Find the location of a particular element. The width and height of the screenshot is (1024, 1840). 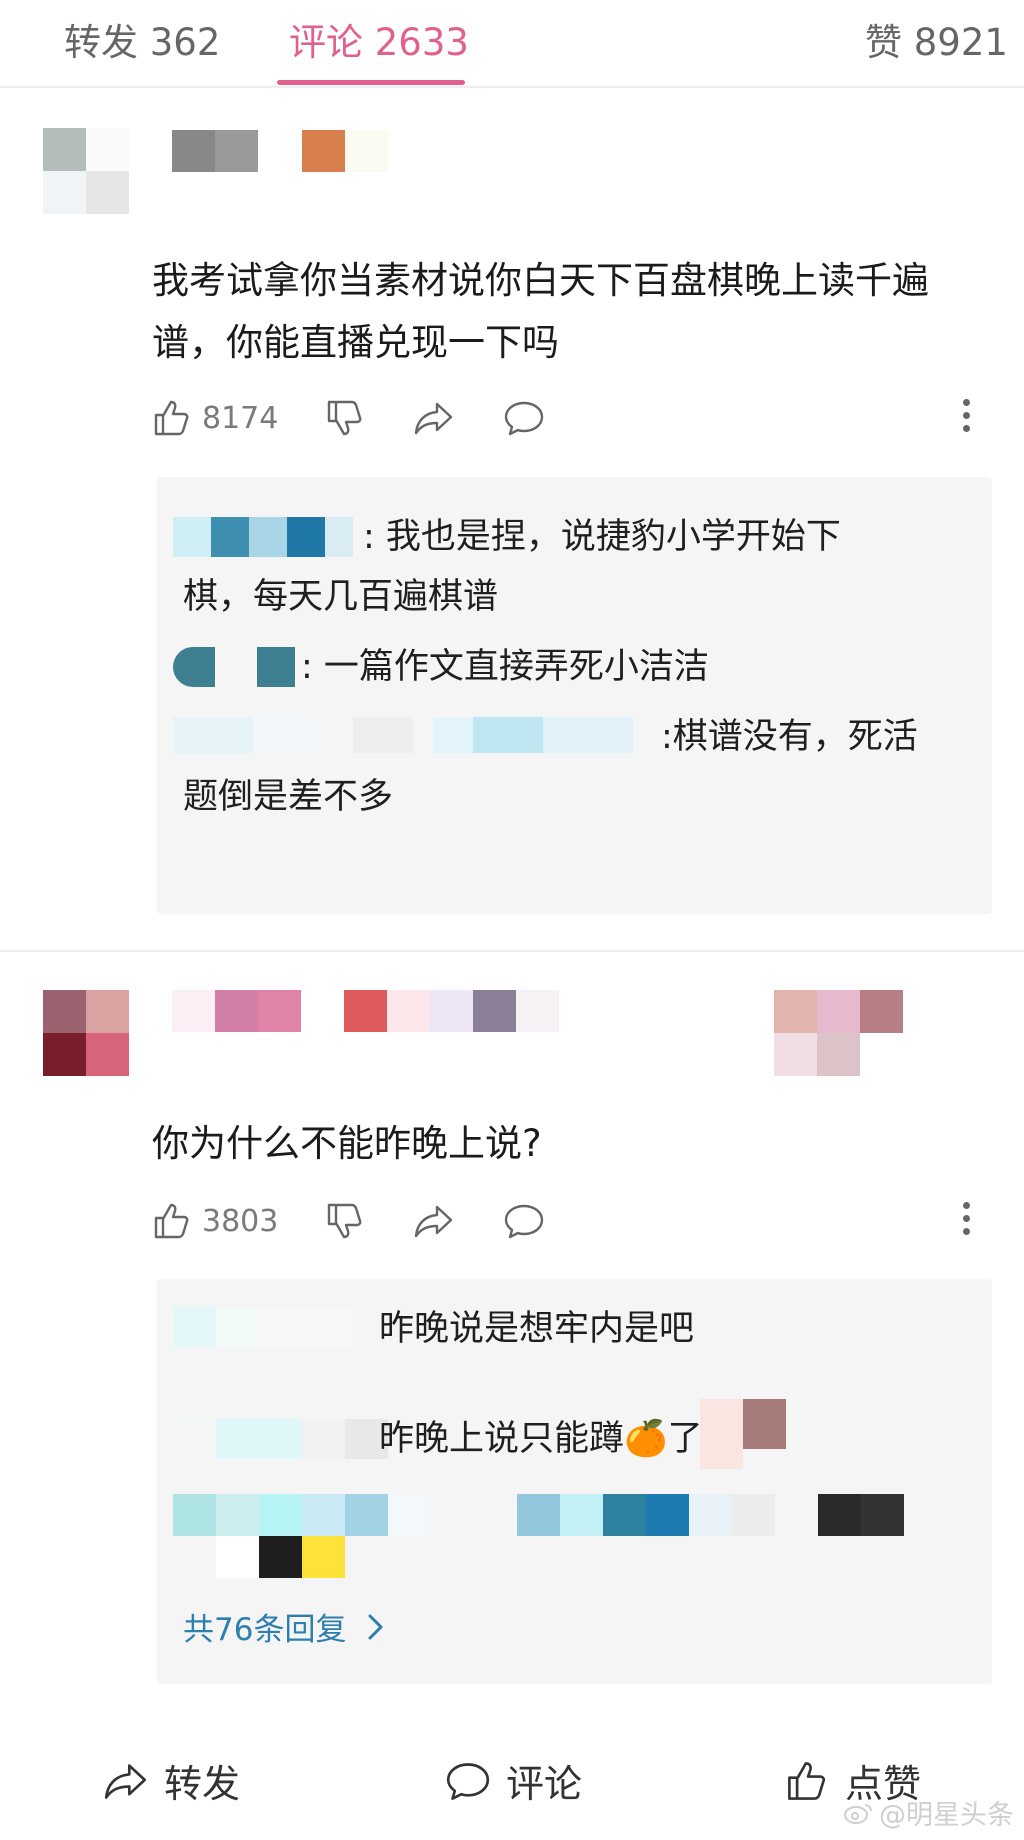

bottom-action-bar: 转发 评论 点赞 @明星头条 is located at coordinates (512, 1787).